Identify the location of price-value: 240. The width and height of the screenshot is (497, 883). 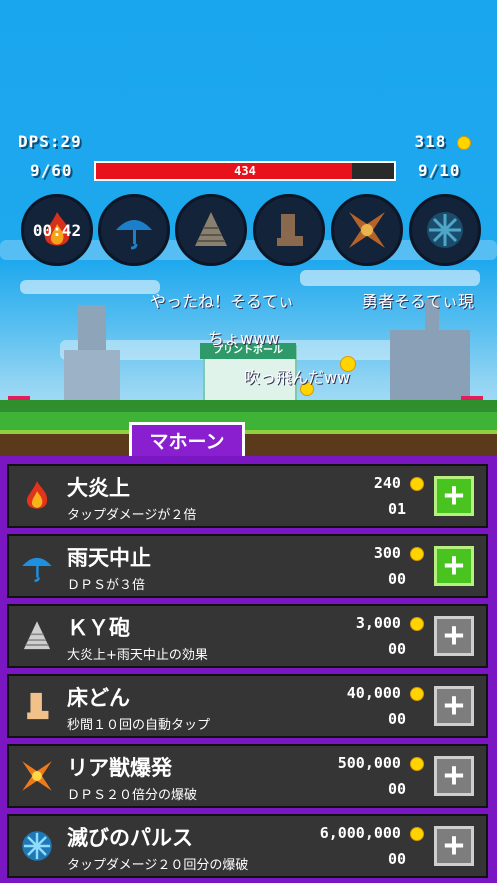
(387, 483).